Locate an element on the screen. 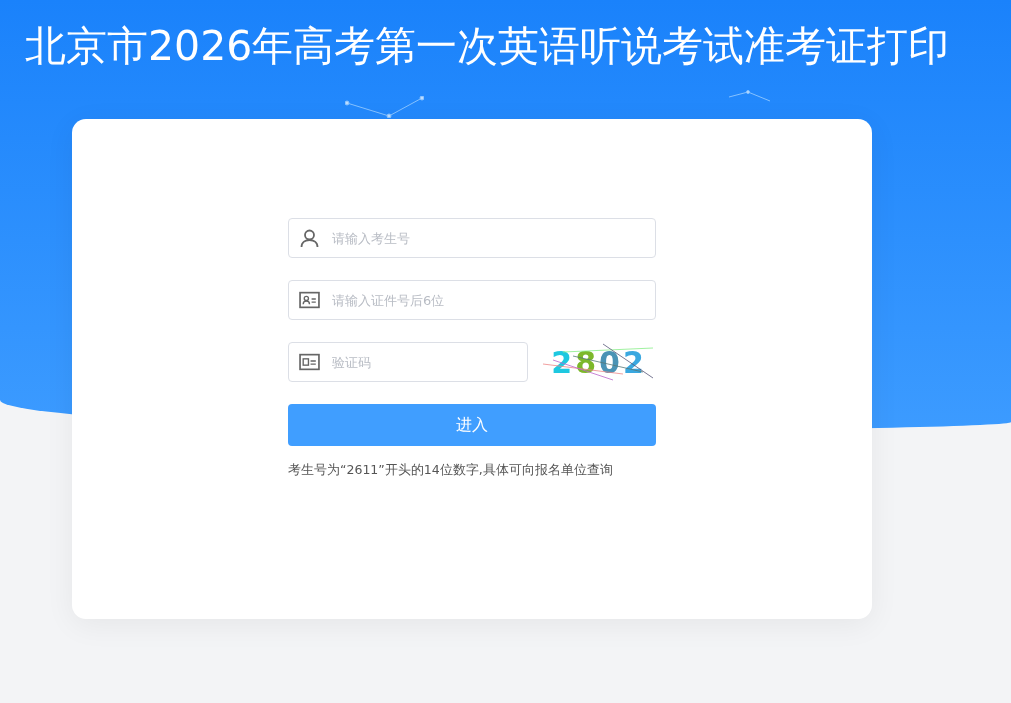 This screenshot has width=1011, height=703. captcha-field: 验证码 is located at coordinates (408, 362).